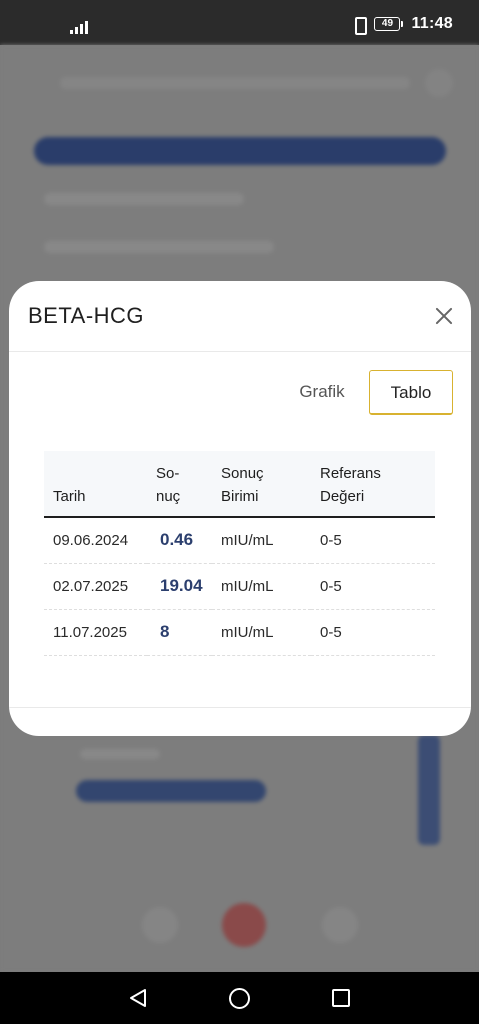 Image resolution: width=479 pixels, height=1024 pixels. I want to click on header-date: Tarih, so click(95, 484).